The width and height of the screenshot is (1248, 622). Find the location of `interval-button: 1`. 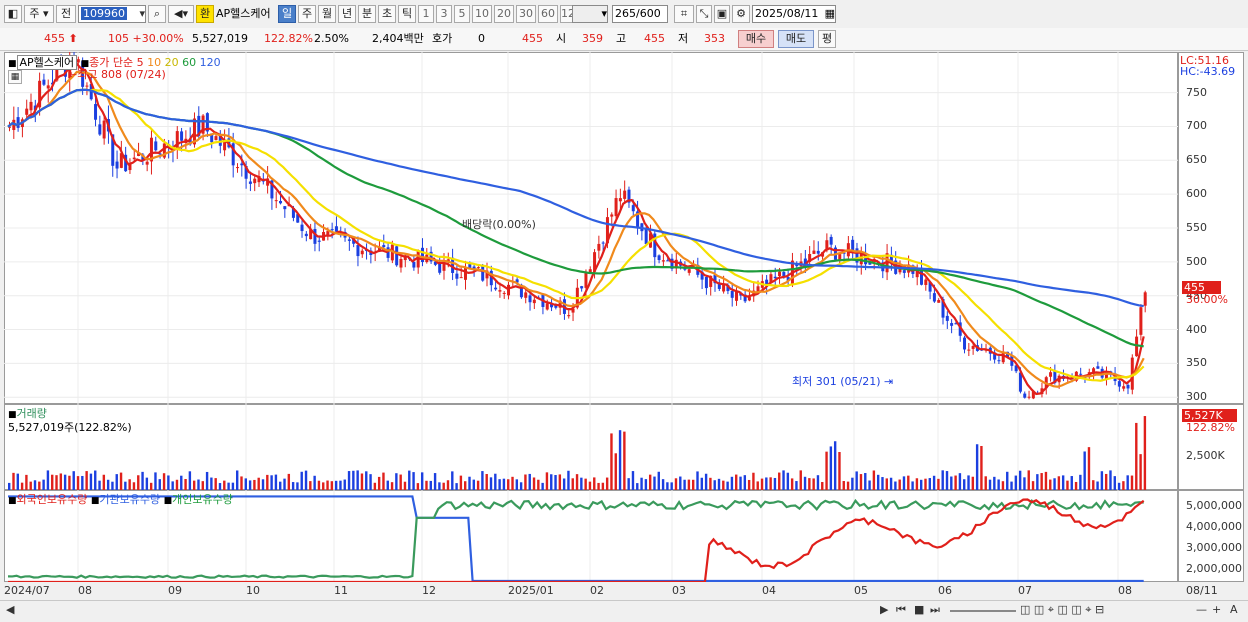

interval-button: 1 is located at coordinates (426, 14).